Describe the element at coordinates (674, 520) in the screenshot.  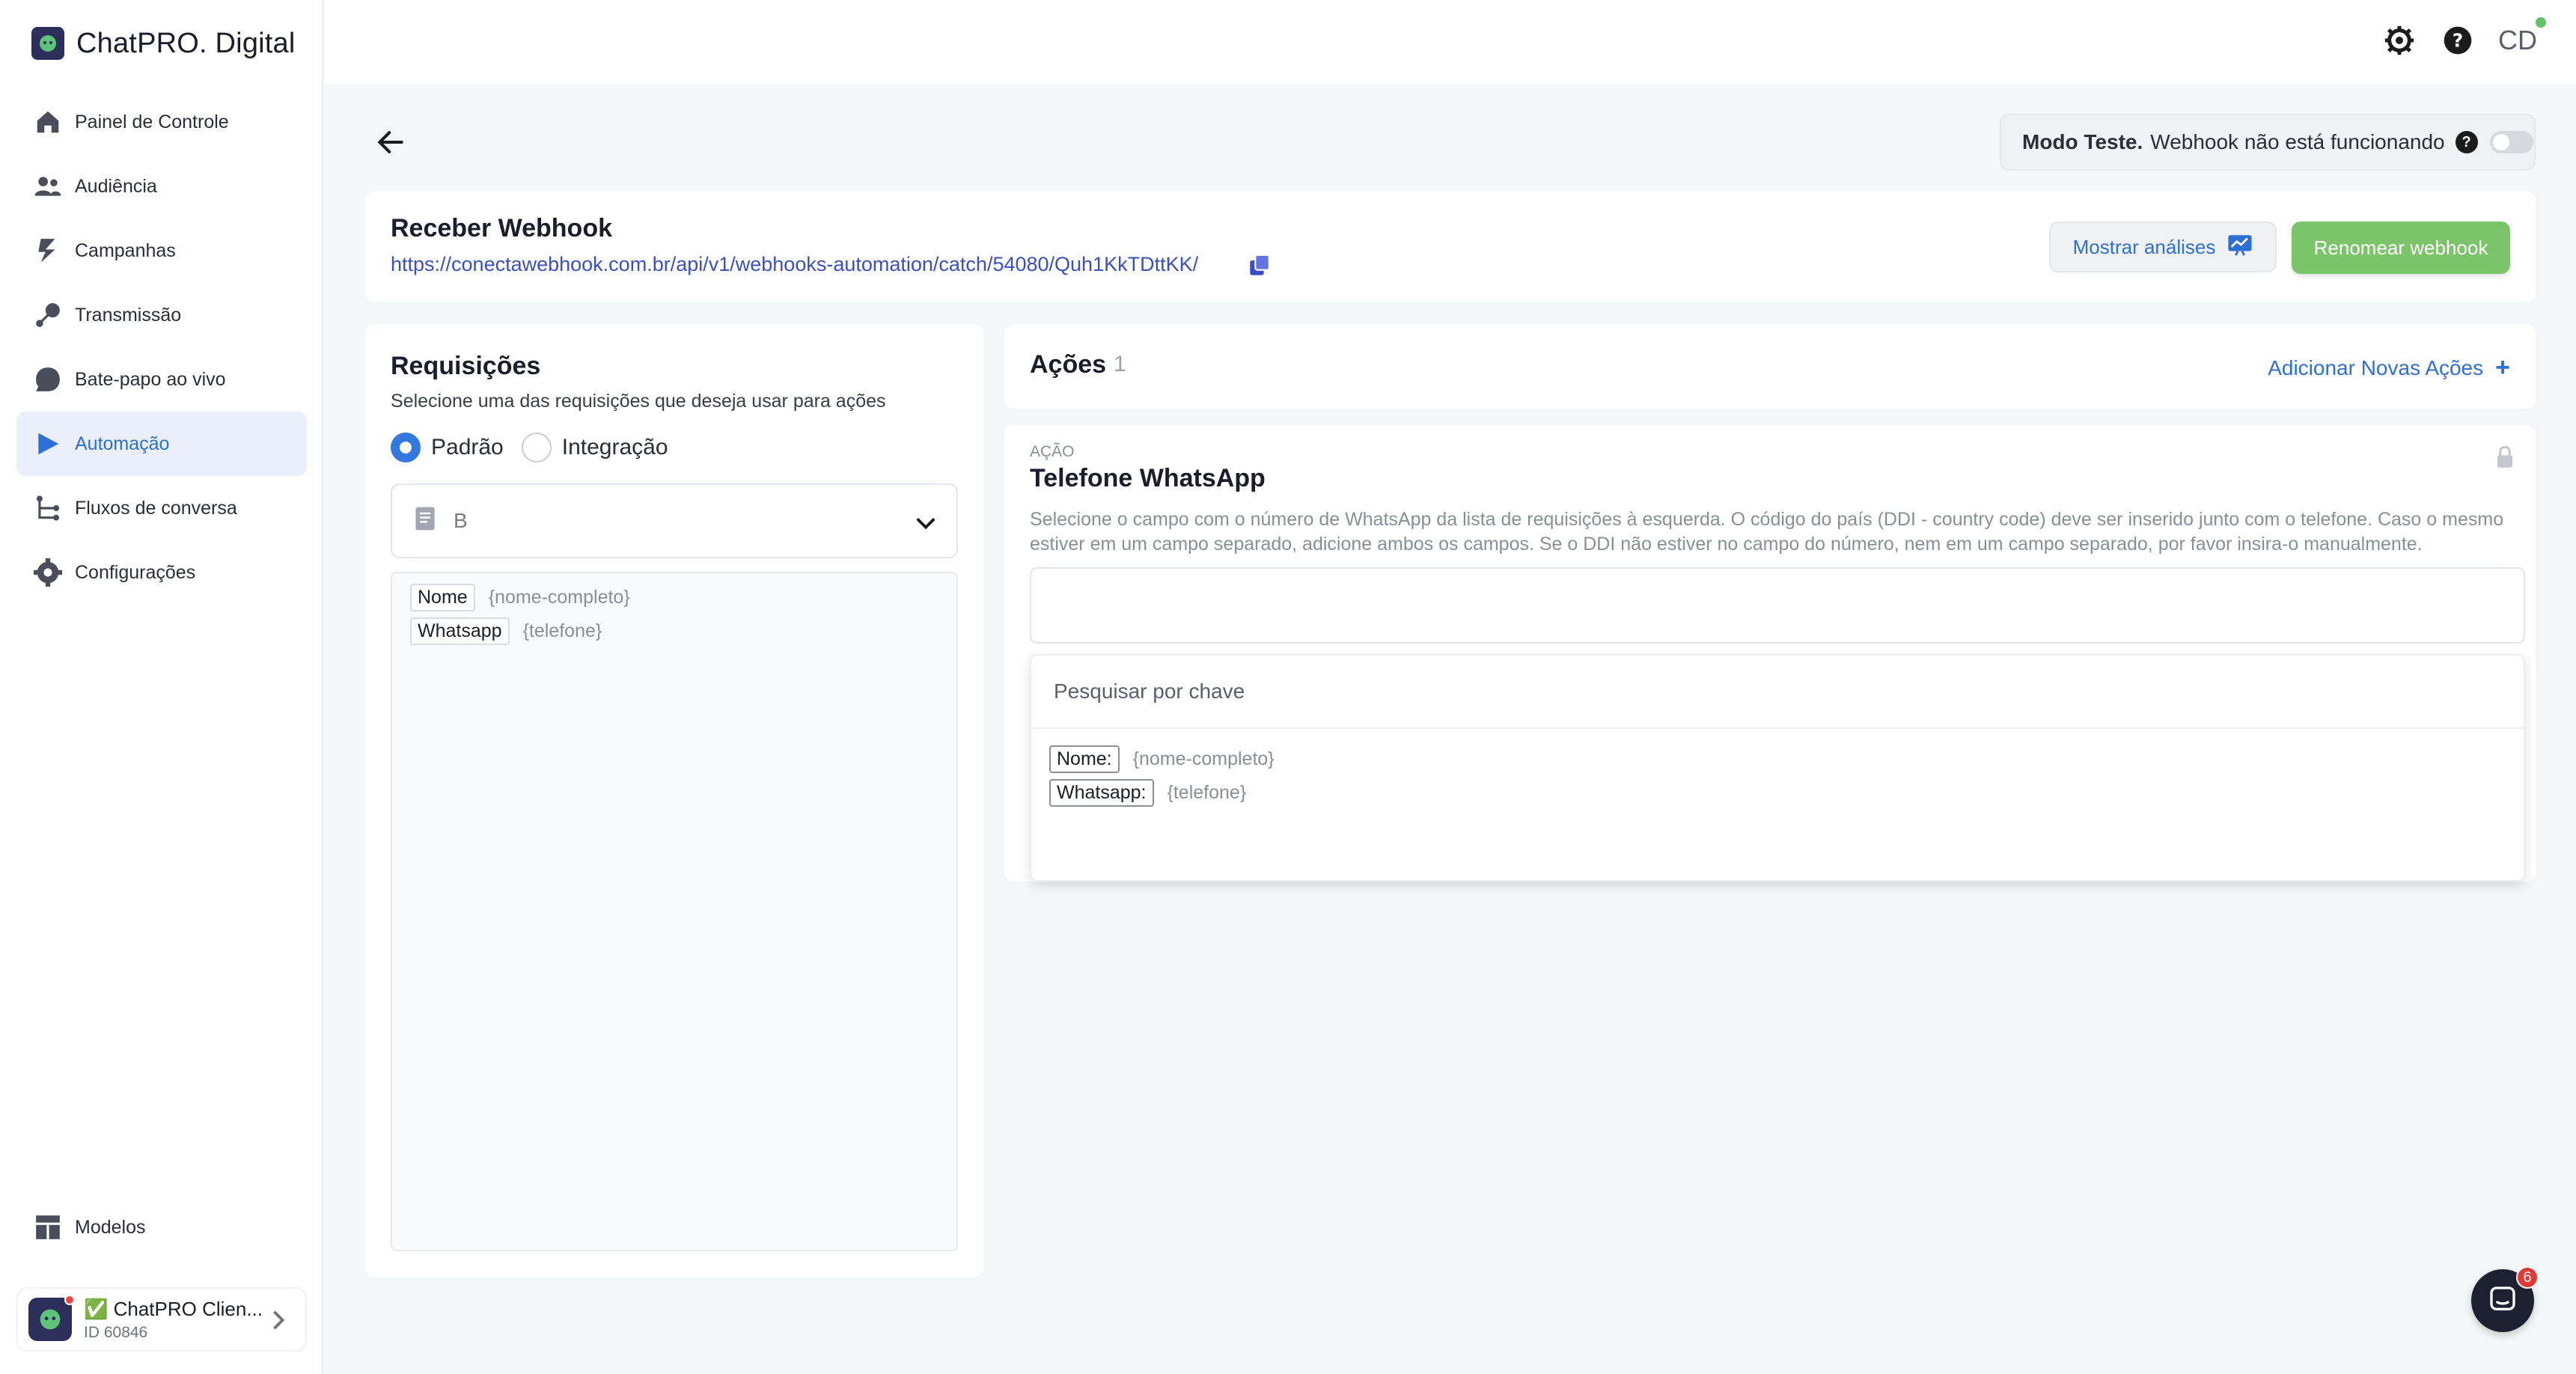
I see `request-select: B` at that location.